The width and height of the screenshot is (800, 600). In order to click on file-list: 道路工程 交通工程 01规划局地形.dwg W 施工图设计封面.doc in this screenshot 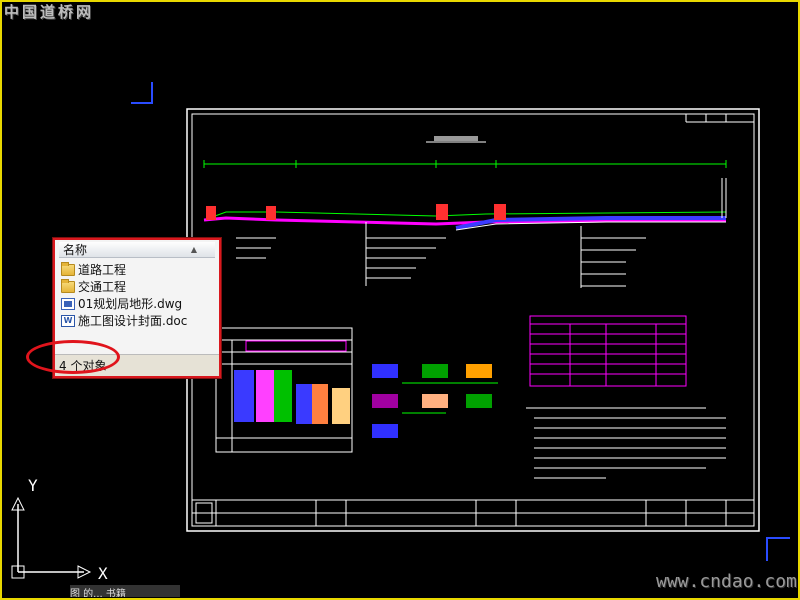, I will do `click(138, 295)`.